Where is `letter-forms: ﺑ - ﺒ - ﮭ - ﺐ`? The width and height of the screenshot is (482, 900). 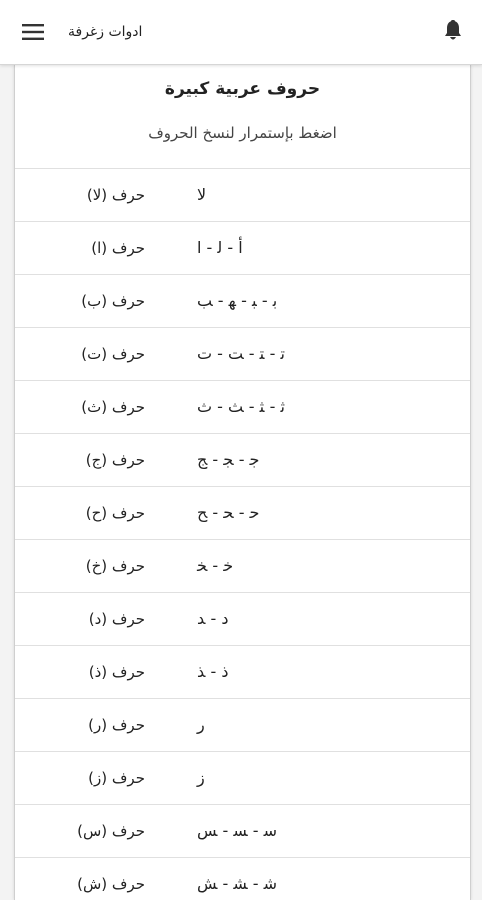 letter-forms: ﺑ - ﺒ - ﮭ - ﺐ is located at coordinates (322, 301).